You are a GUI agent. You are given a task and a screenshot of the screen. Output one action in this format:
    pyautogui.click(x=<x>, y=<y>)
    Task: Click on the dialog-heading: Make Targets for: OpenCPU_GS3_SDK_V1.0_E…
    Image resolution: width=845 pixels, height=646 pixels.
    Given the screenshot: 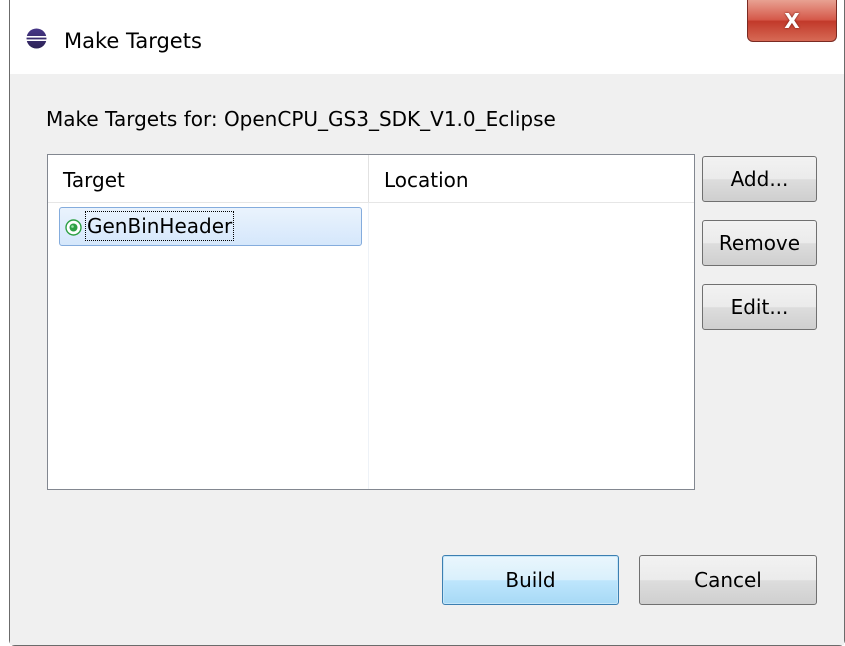 What is the action you would take?
    pyautogui.click(x=301, y=119)
    